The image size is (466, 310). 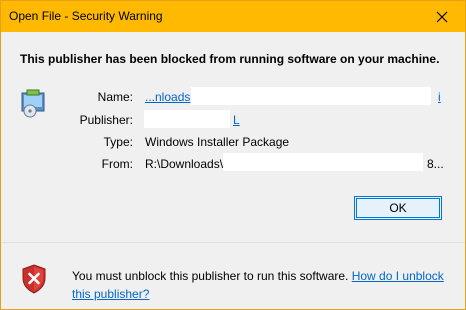 I want to click on name-value-link: ...nloads, so click(x=167, y=97).